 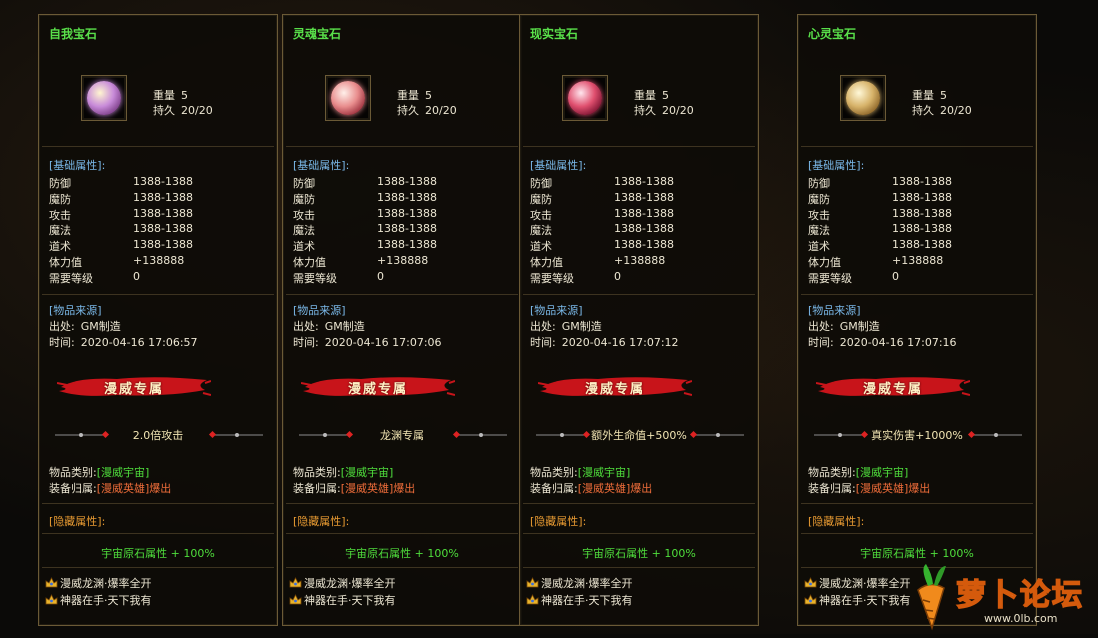 I want to click on special-attribute-text: 2.0倍攻击, so click(x=158, y=435).